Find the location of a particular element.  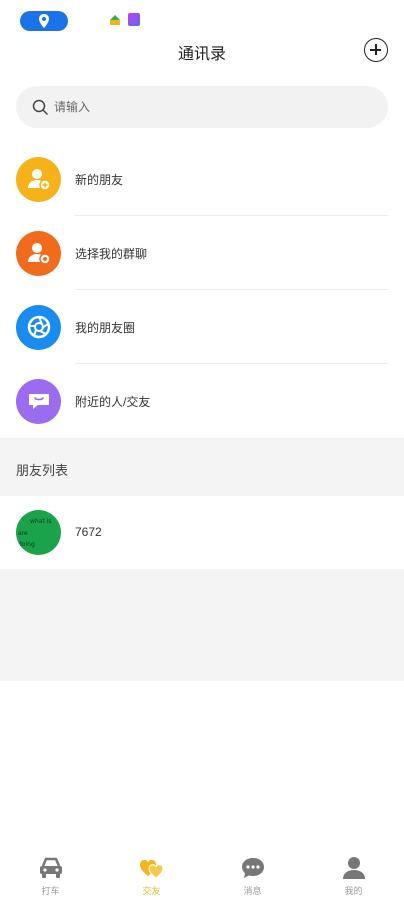

bottom-tab-bar: 打车 交友 消息 我的 is located at coordinates (202, 873).